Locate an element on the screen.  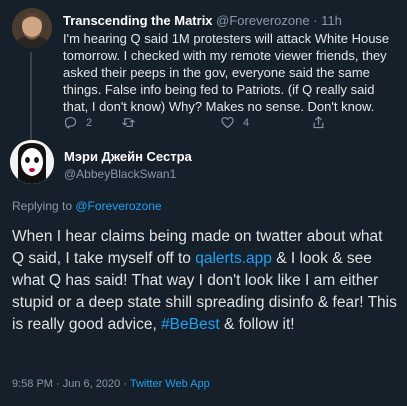
reply-author-name: Transcending the Matrix is located at coordinates (138, 20).